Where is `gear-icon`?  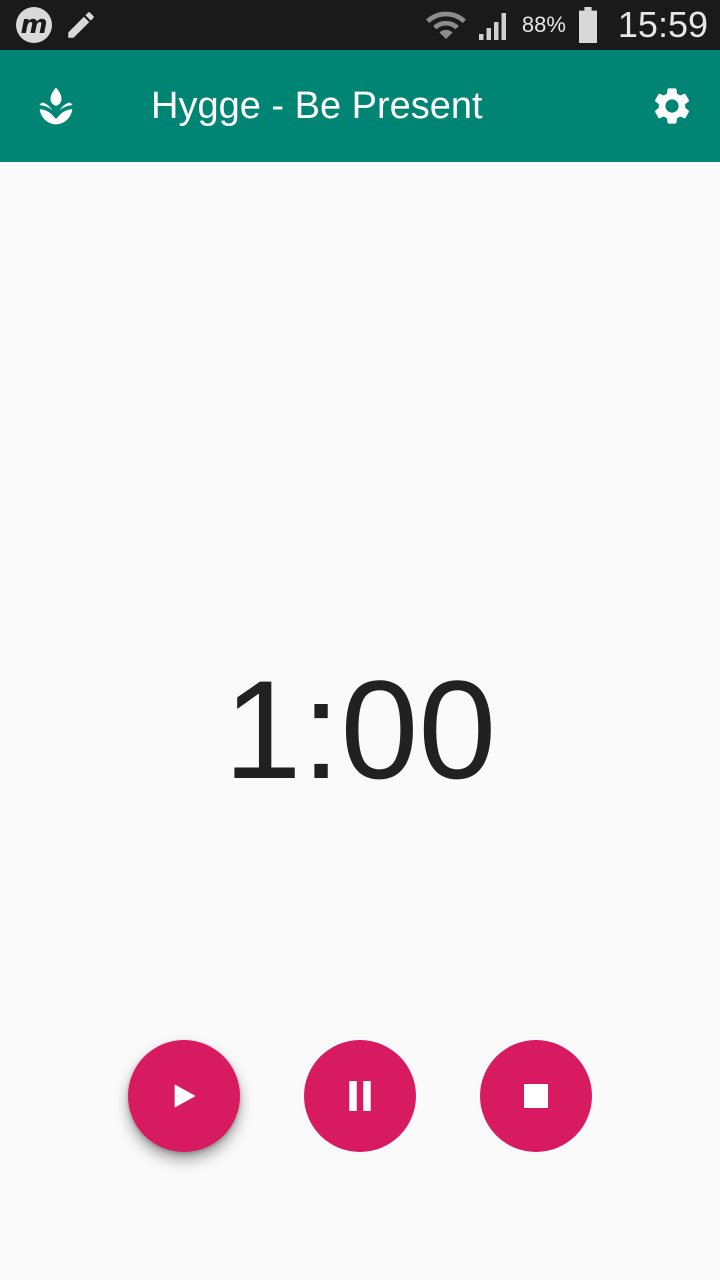
gear-icon is located at coordinates (672, 106).